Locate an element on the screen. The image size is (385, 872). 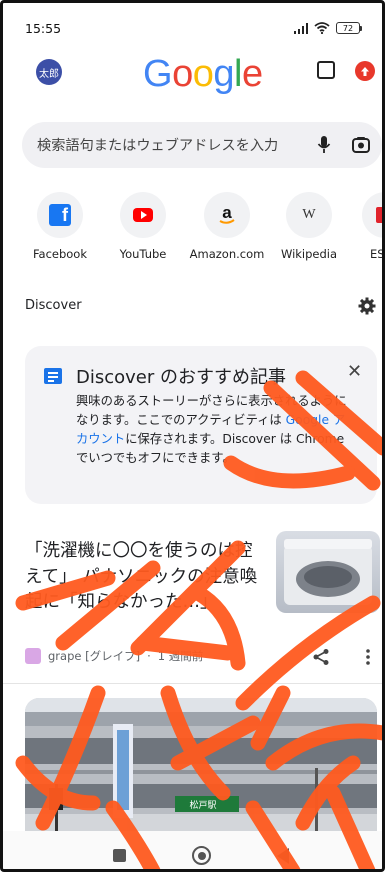
lens-icon is located at coordinates (361, 145).